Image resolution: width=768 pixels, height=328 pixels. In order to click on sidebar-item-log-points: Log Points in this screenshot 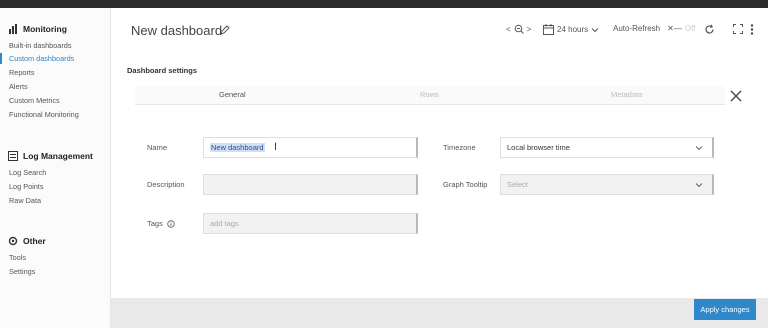, I will do `click(26, 186)`.